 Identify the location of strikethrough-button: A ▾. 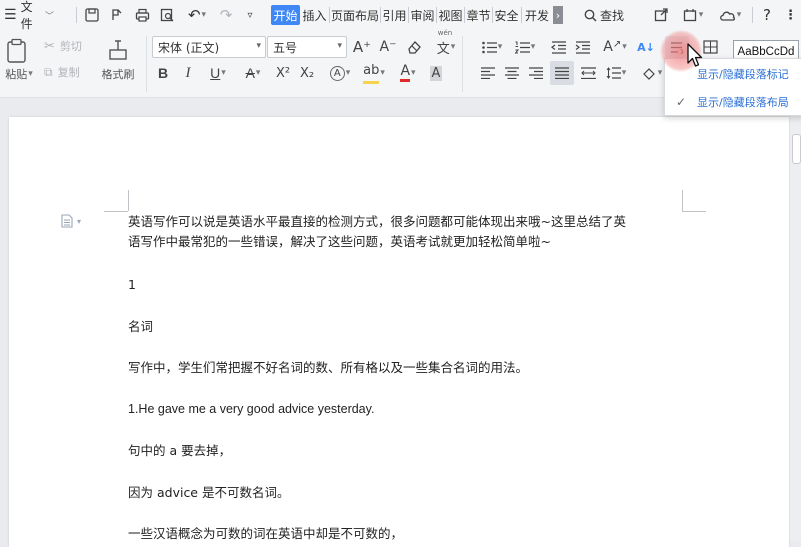
(253, 73).